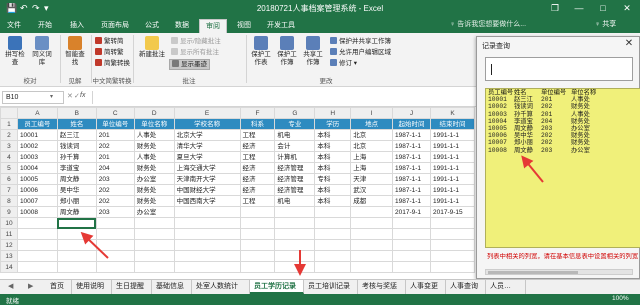  What do you see at coordinates (261, 51) in the screenshot?
I see `protect-sheet-button: 保护工作表` at bounding box center [261, 51].